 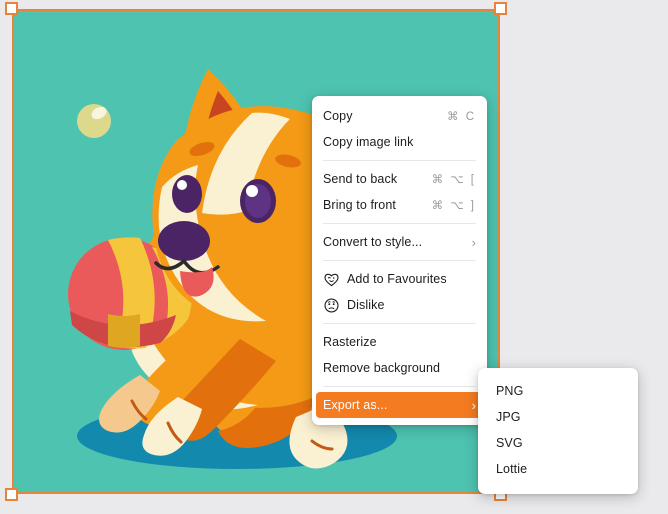 What do you see at coordinates (512, 469) in the screenshot?
I see `submenu-item-label: Lottie` at bounding box center [512, 469].